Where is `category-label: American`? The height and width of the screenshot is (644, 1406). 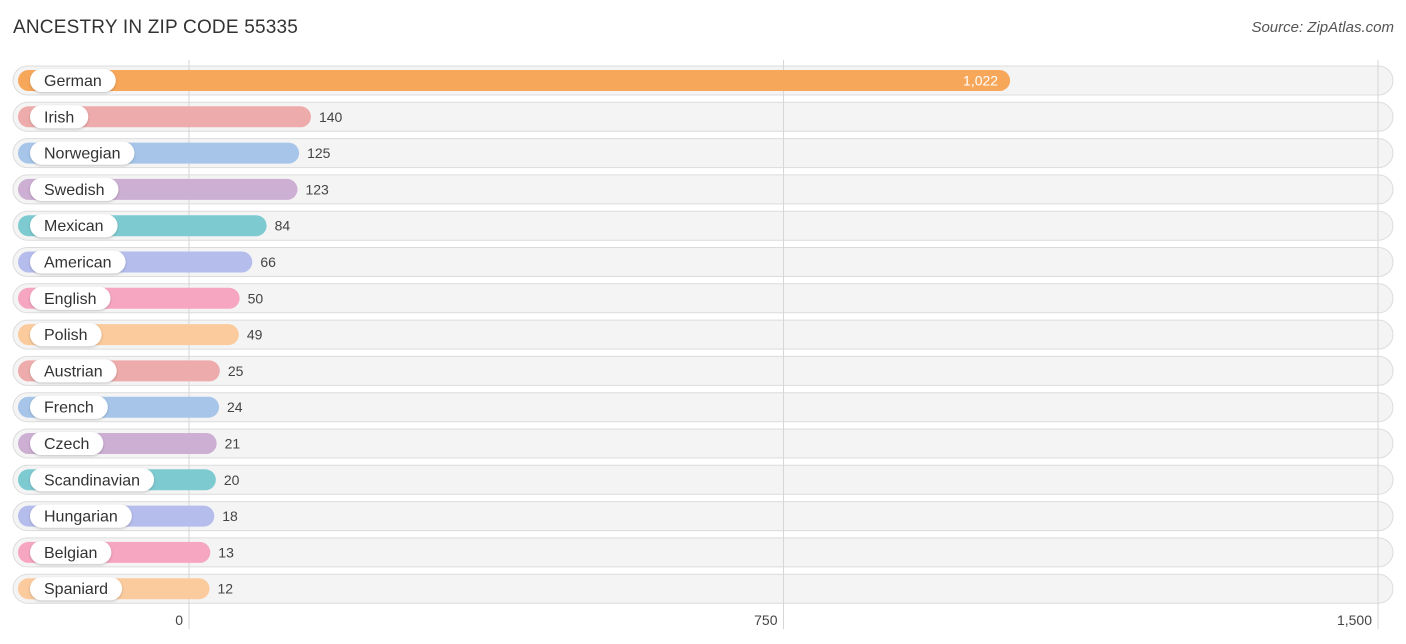
category-label: American is located at coordinates (78, 263).